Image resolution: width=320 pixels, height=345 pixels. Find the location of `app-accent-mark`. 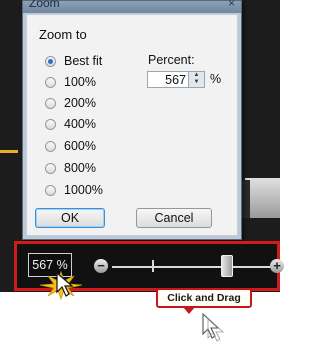

app-accent-mark is located at coordinates (9, 151).